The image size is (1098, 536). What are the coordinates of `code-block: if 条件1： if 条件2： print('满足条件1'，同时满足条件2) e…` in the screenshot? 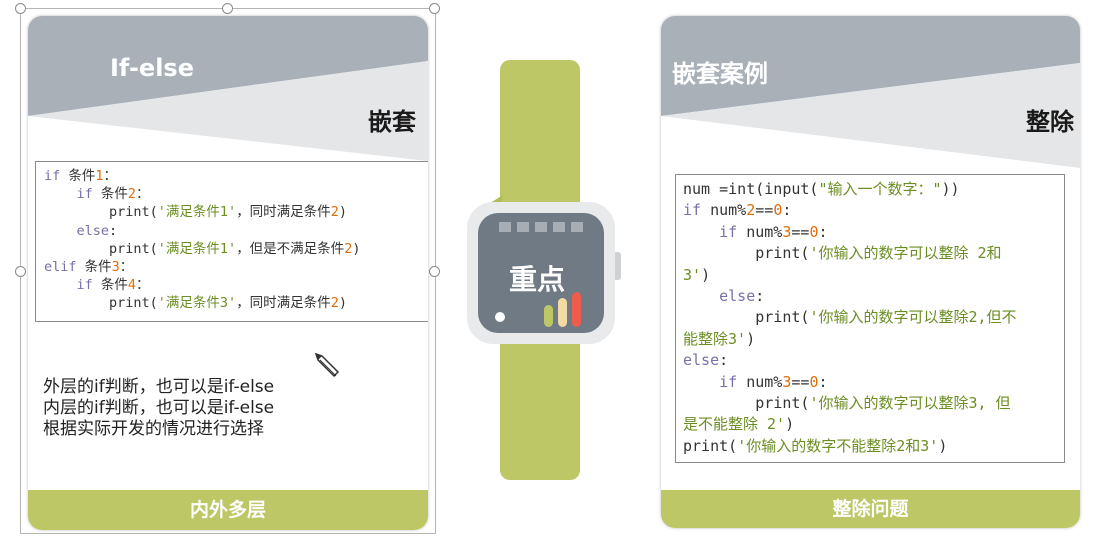 It's located at (231, 241).